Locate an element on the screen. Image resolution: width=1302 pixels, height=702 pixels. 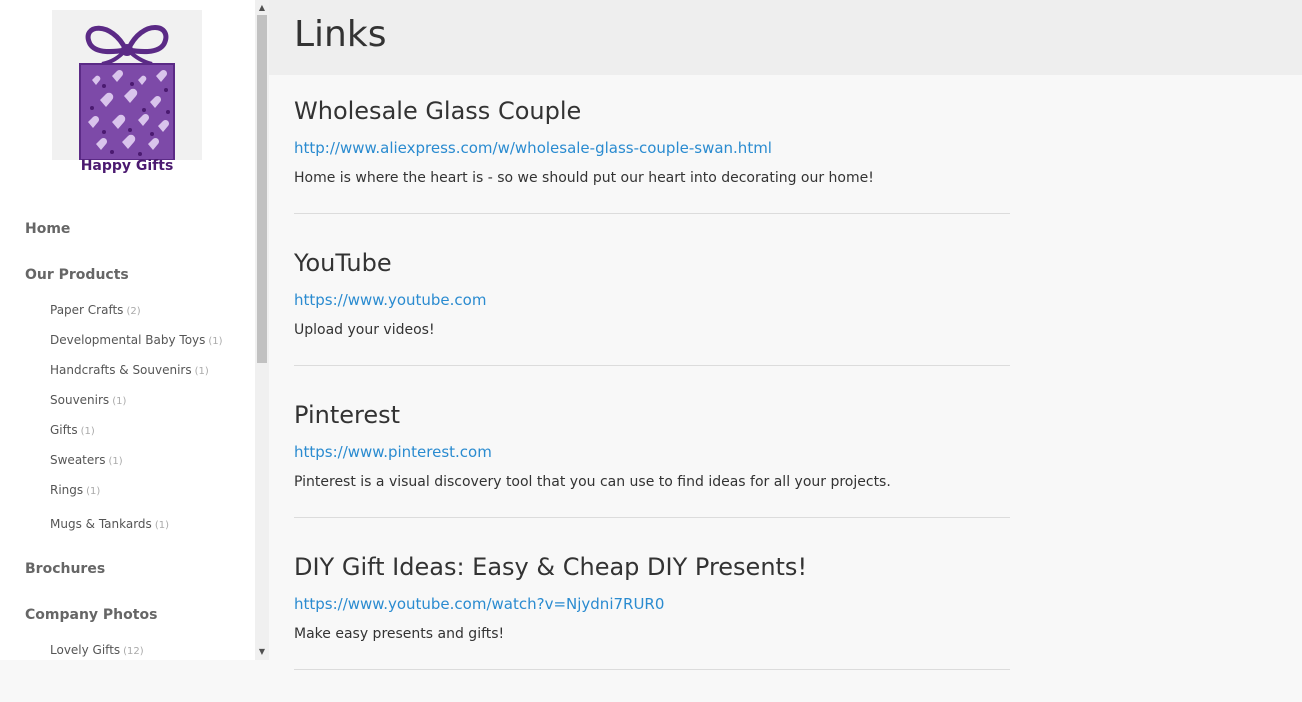
category-label: Lovely Gifts is located at coordinates (85, 650).